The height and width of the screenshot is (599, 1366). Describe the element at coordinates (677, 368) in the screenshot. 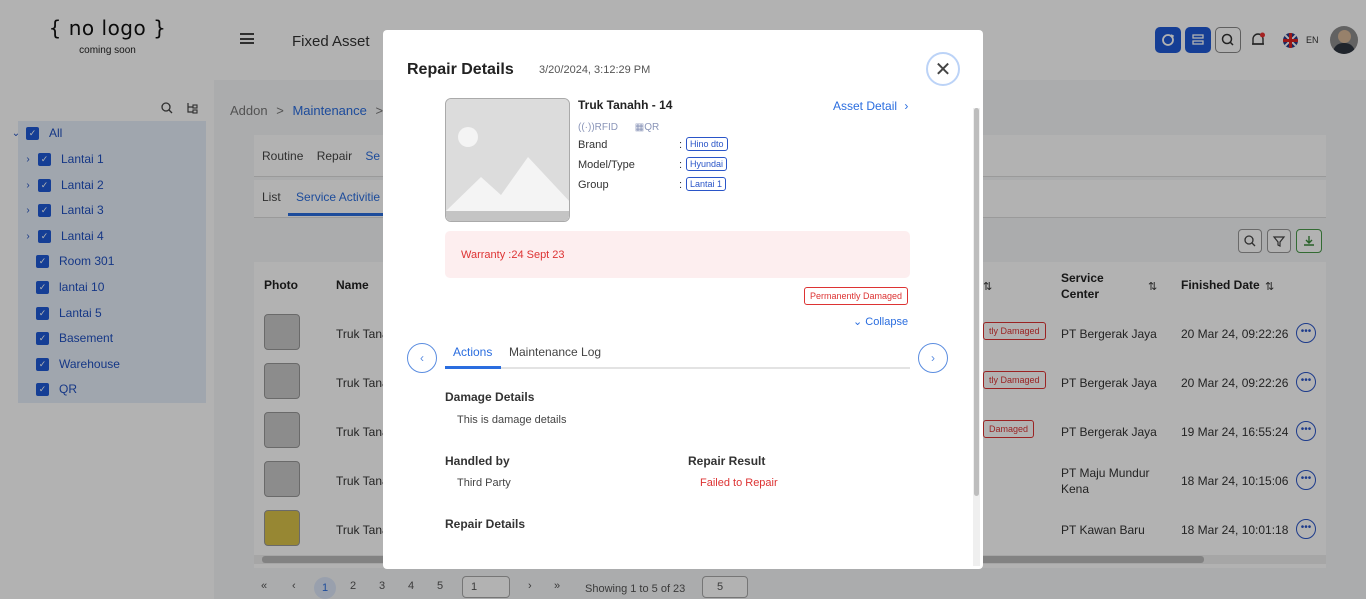

I see `tab-underline` at that location.